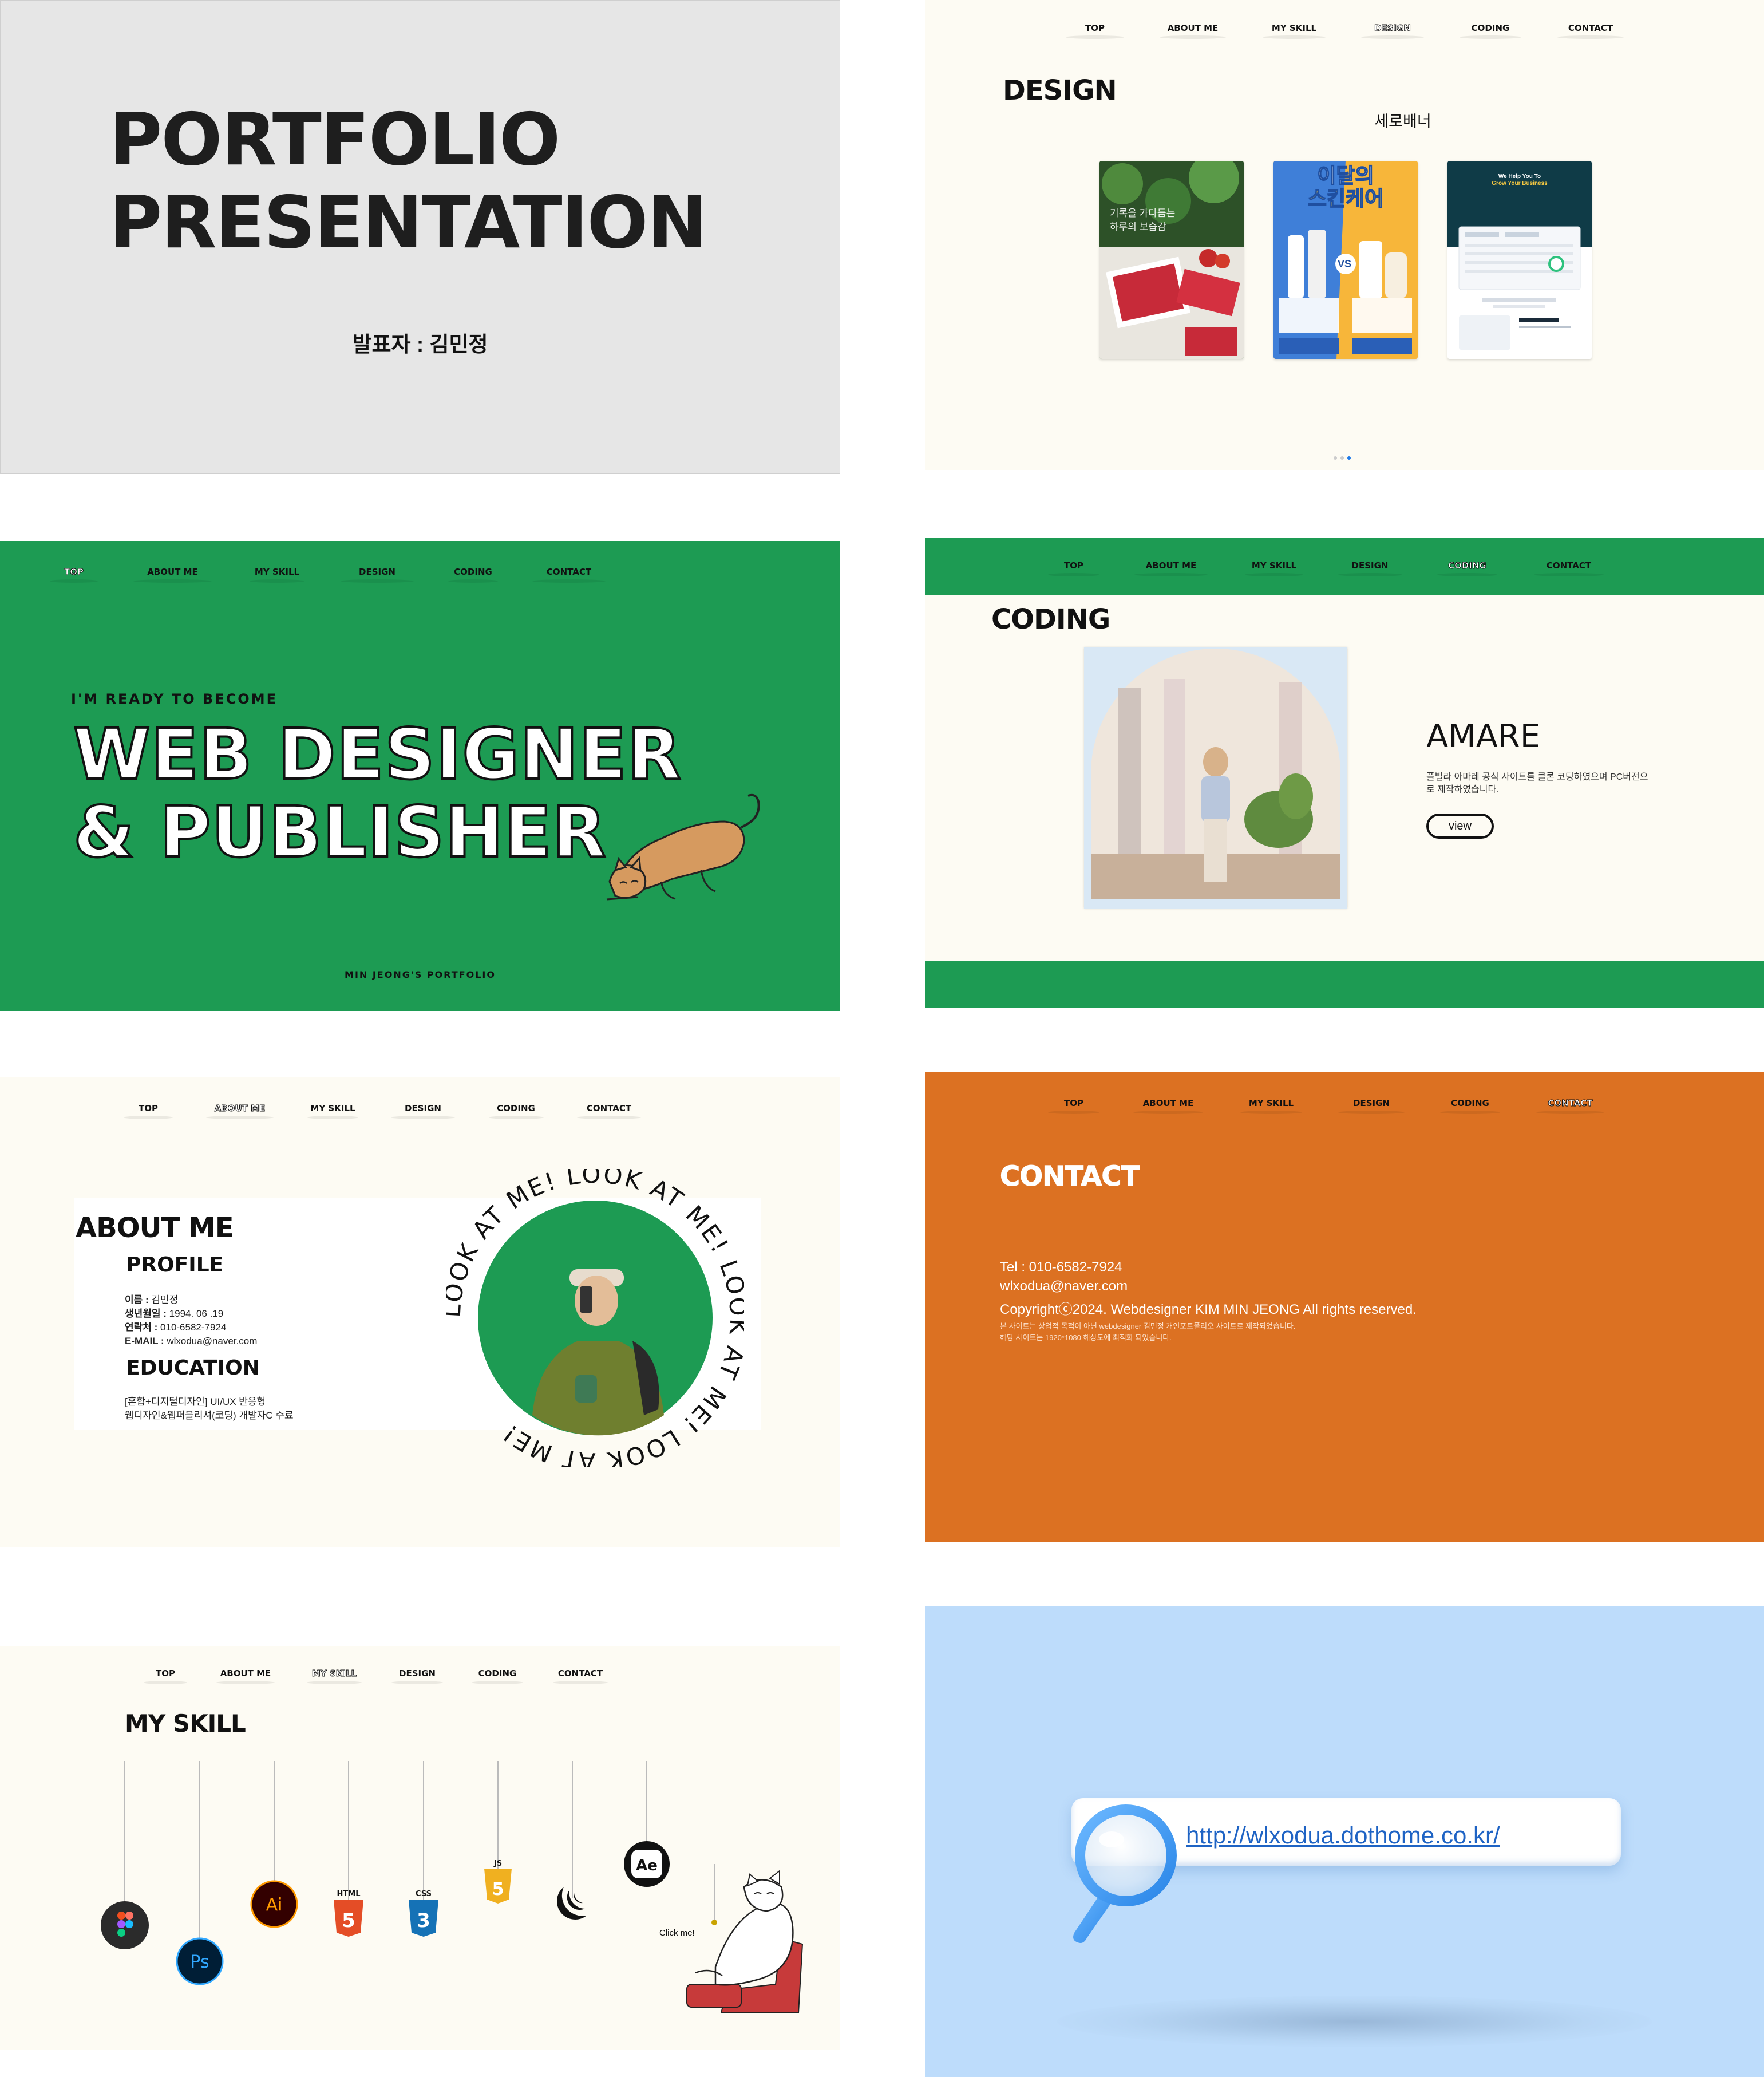 This screenshot has height=2085, width=1764. What do you see at coordinates (1345, 984) in the screenshot?
I see `green-footer-bar` at bounding box center [1345, 984].